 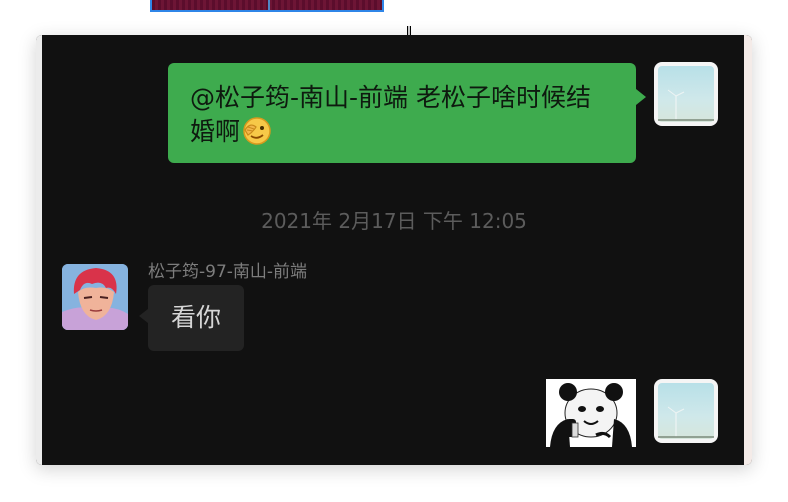 I want to click on message-timestamp: 2021年 2月17日 下午 12:05, so click(x=394, y=221).